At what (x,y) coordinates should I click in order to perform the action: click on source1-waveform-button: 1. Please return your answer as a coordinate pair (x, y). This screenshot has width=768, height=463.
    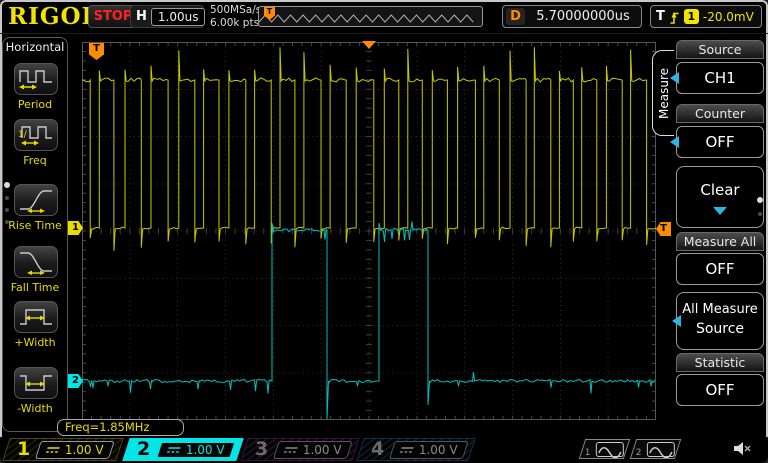
    Looking at the image, I should click on (604, 449).